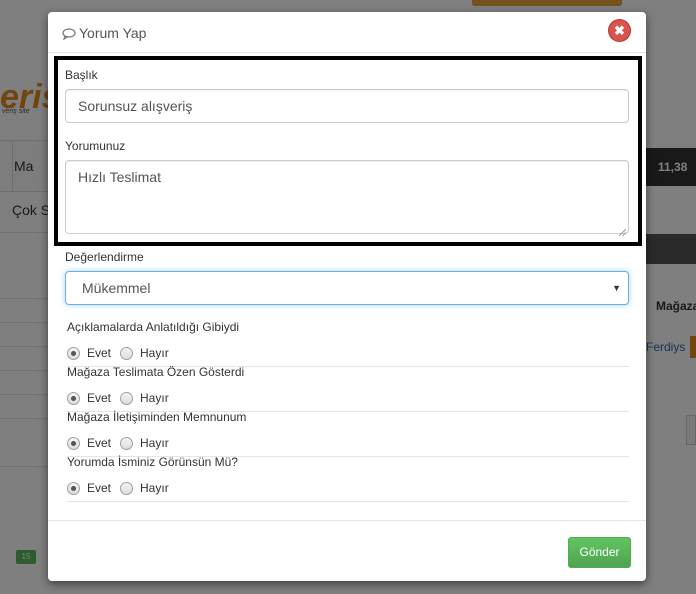 The image size is (696, 594). What do you see at coordinates (347, 520) in the screenshot?
I see `modal-footer-divider` at bounding box center [347, 520].